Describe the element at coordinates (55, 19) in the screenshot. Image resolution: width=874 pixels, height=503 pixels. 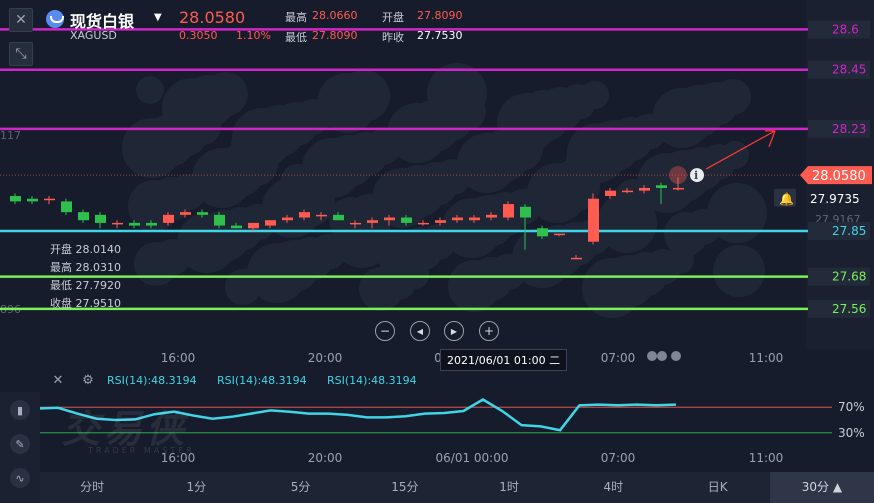
I see `silver-logo-icon` at that location.